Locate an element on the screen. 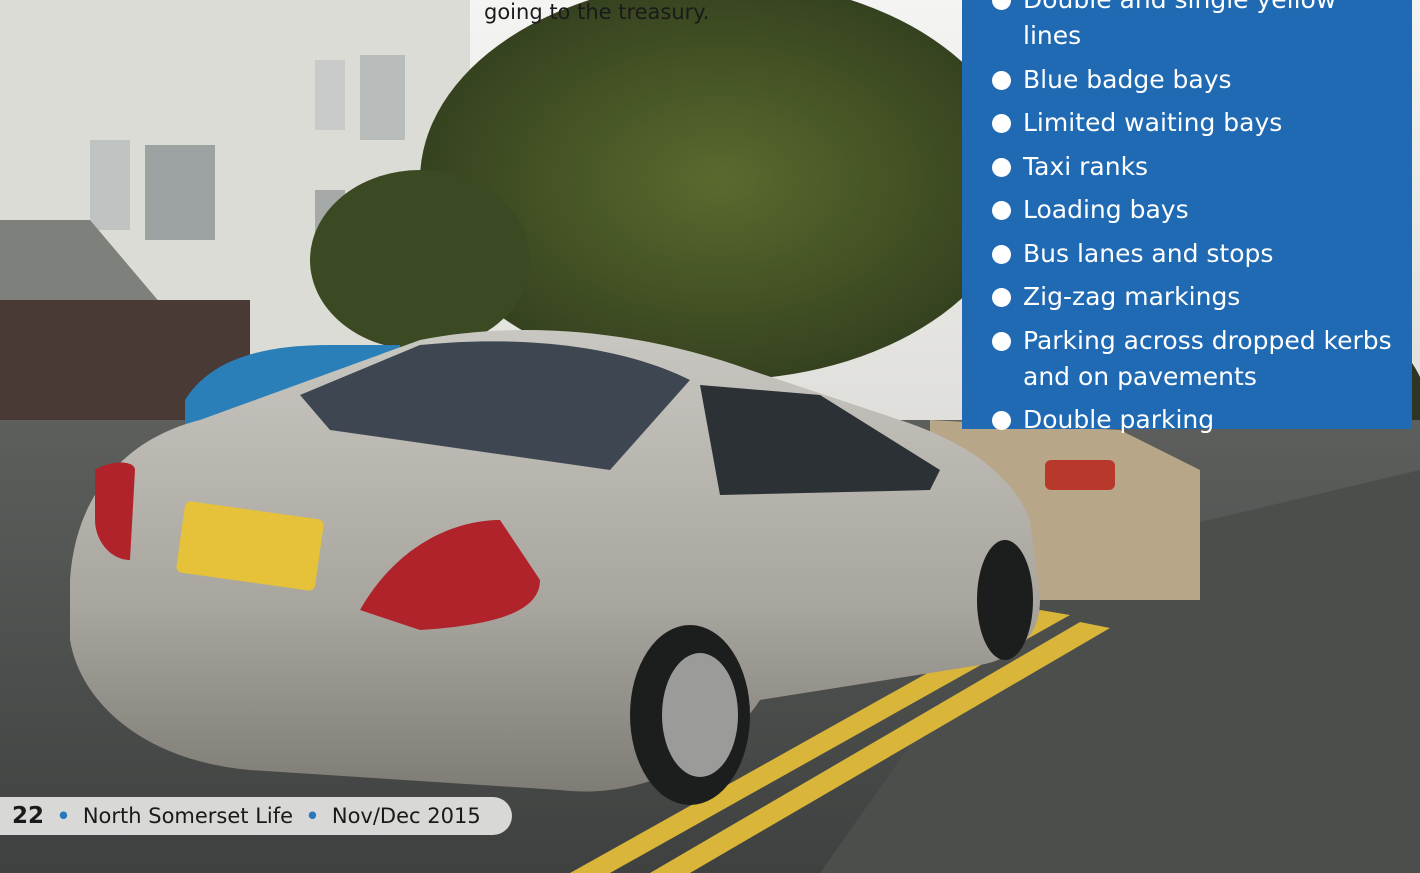 The height and width of the screenshot is (873, 1420). list-item: Blue badge bays is located at coordinates (1192, 80).